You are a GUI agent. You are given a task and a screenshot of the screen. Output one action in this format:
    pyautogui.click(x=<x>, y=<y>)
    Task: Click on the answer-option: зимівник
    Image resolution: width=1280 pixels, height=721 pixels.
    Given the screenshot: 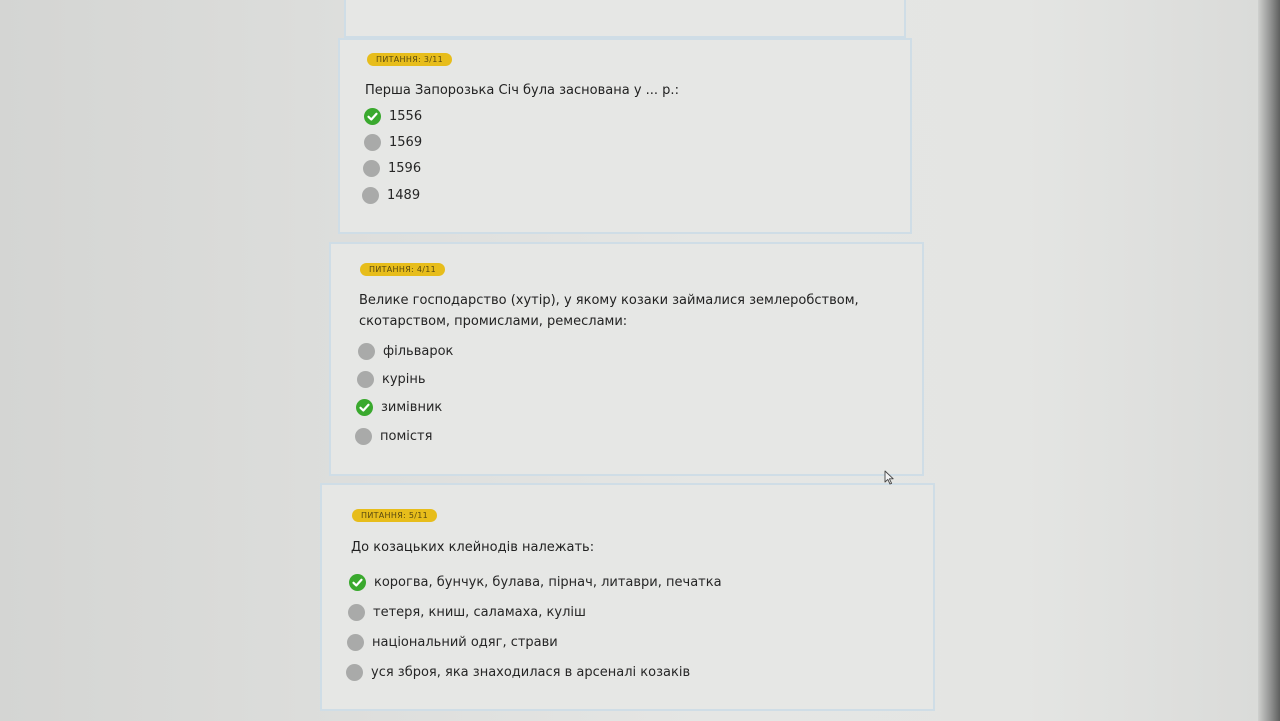 What is the action you would take?
    pyautogui.click(x=399, y=407)
    